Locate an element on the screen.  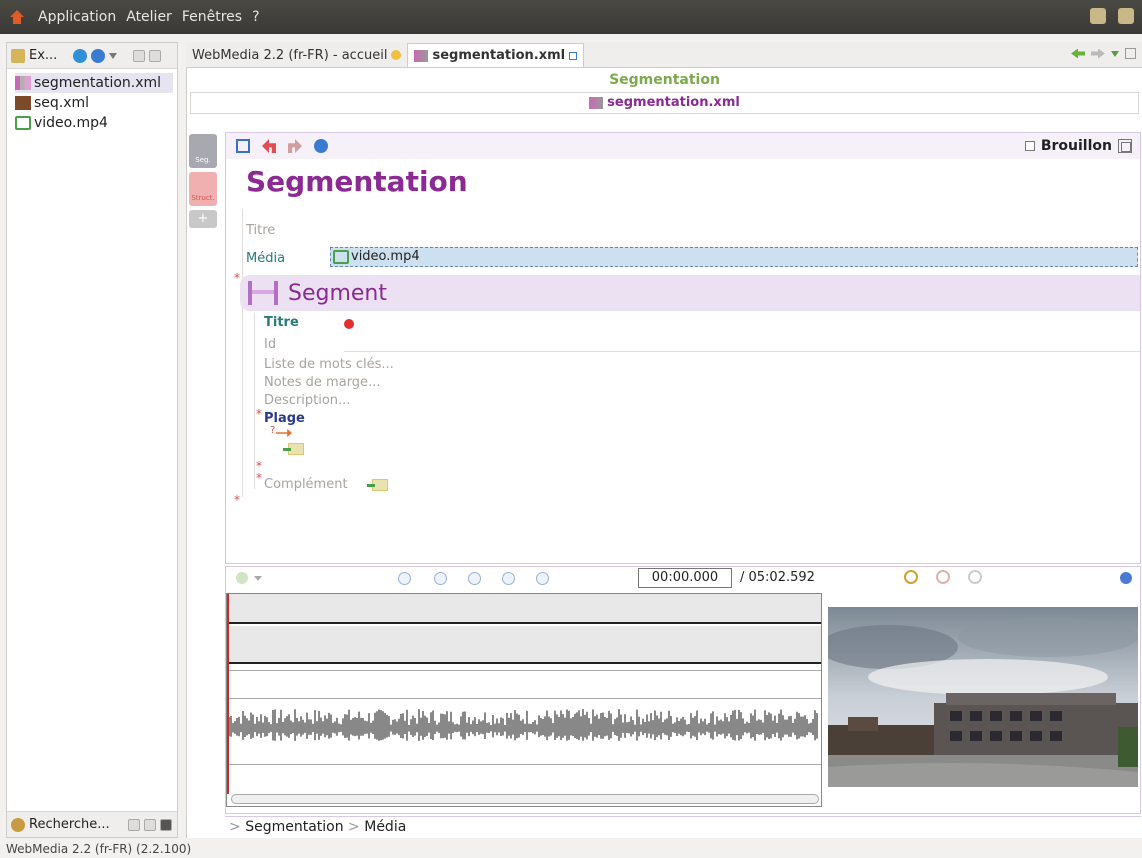
breadcrumb-segmentation: Segmentation is located at coordinates (294, 827).